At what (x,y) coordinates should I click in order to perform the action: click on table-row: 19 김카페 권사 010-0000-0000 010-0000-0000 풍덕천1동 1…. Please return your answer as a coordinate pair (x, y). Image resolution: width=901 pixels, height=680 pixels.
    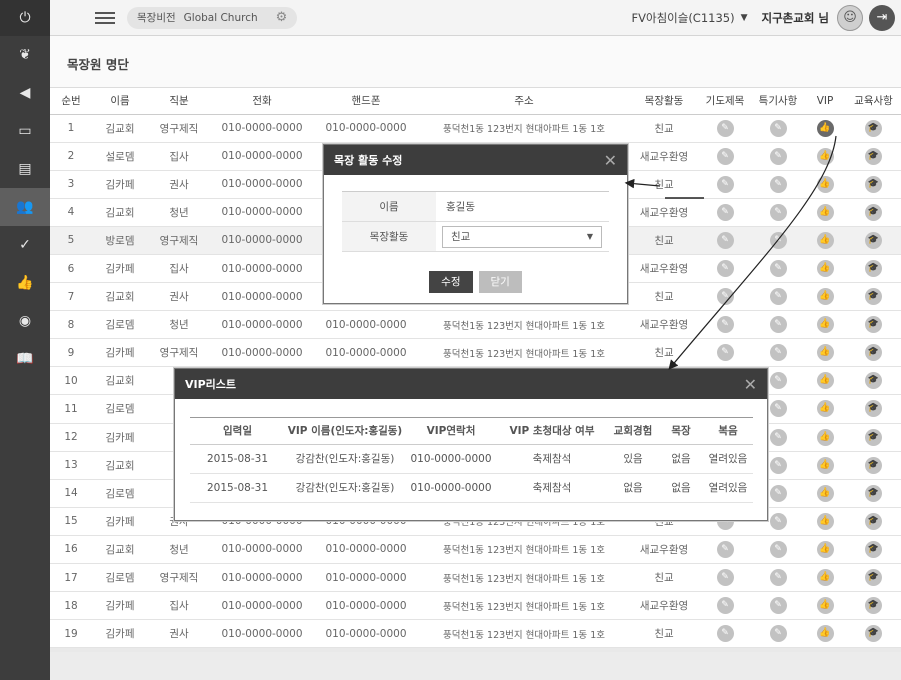
    Looking at the image, I should click on (475, 634).